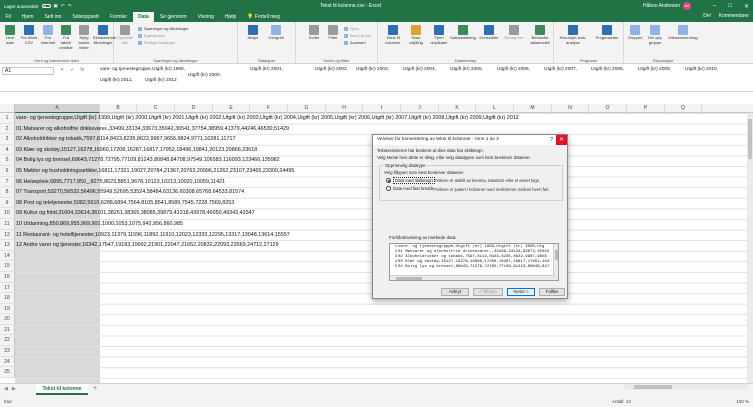  What do you see at coordinates (388, 188) in the screenshot?
I see `radio-unselected-icon` at bounding box center [388, 188].